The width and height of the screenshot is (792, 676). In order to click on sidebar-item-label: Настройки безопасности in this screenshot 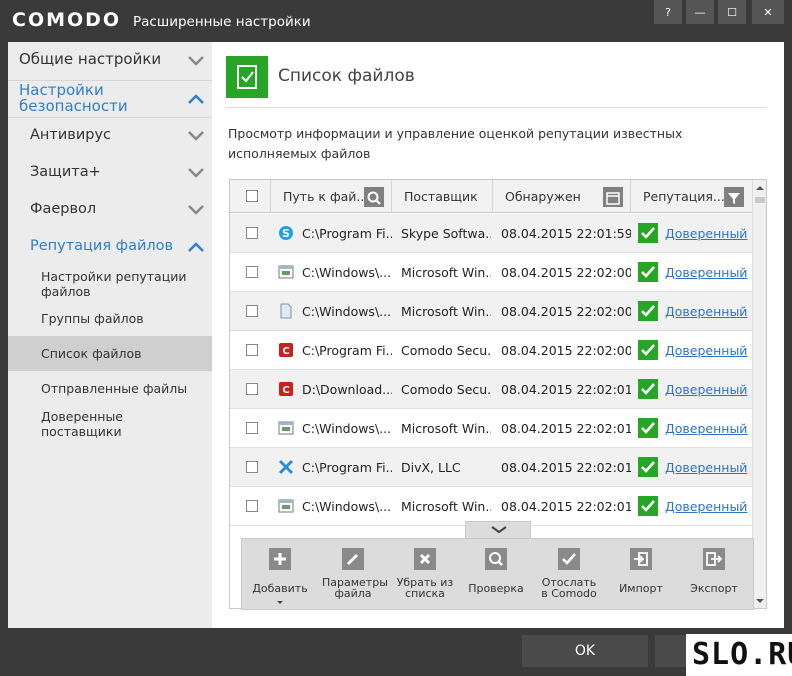, I will do `click(73, 98)`.